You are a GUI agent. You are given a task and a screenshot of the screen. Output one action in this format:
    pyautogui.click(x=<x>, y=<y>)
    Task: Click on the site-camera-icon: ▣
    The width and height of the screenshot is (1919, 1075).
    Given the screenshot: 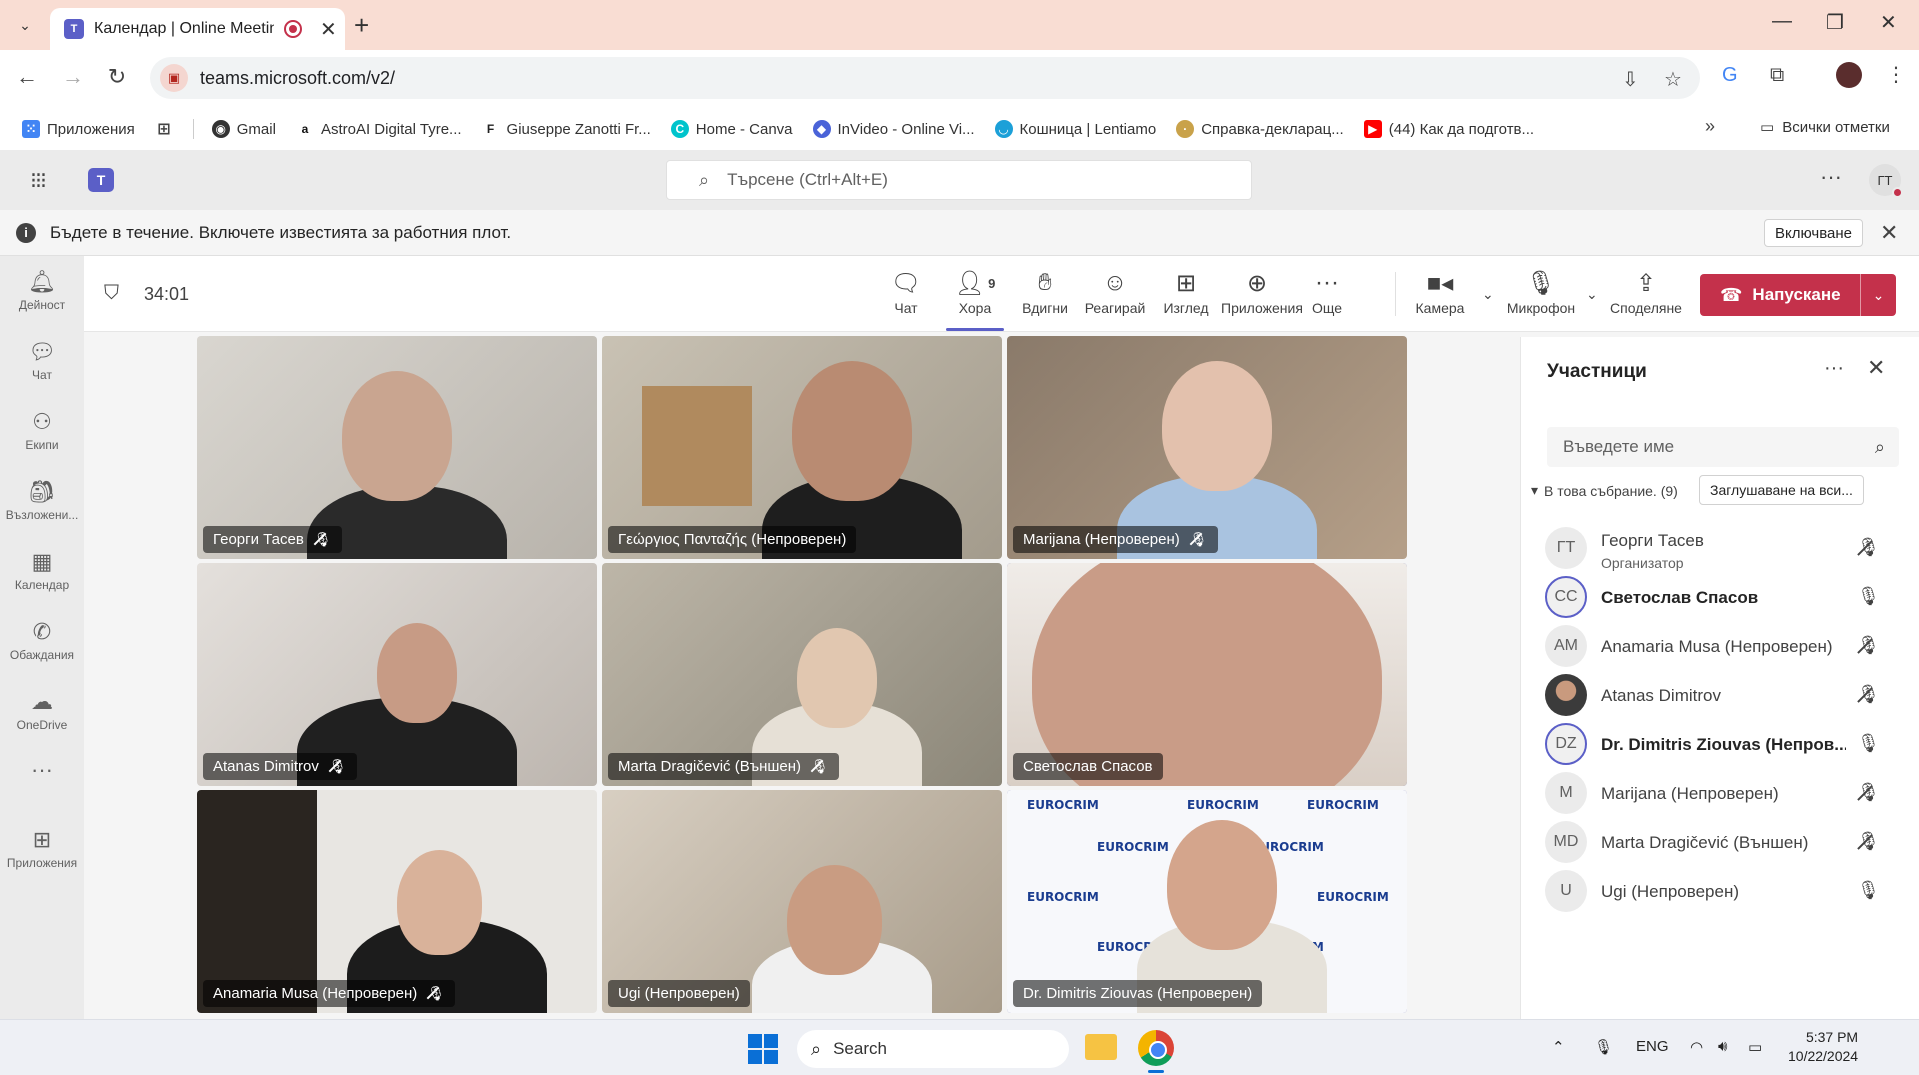 What is the action you would take?
    pyautogui.click(x=174, y=78)
    